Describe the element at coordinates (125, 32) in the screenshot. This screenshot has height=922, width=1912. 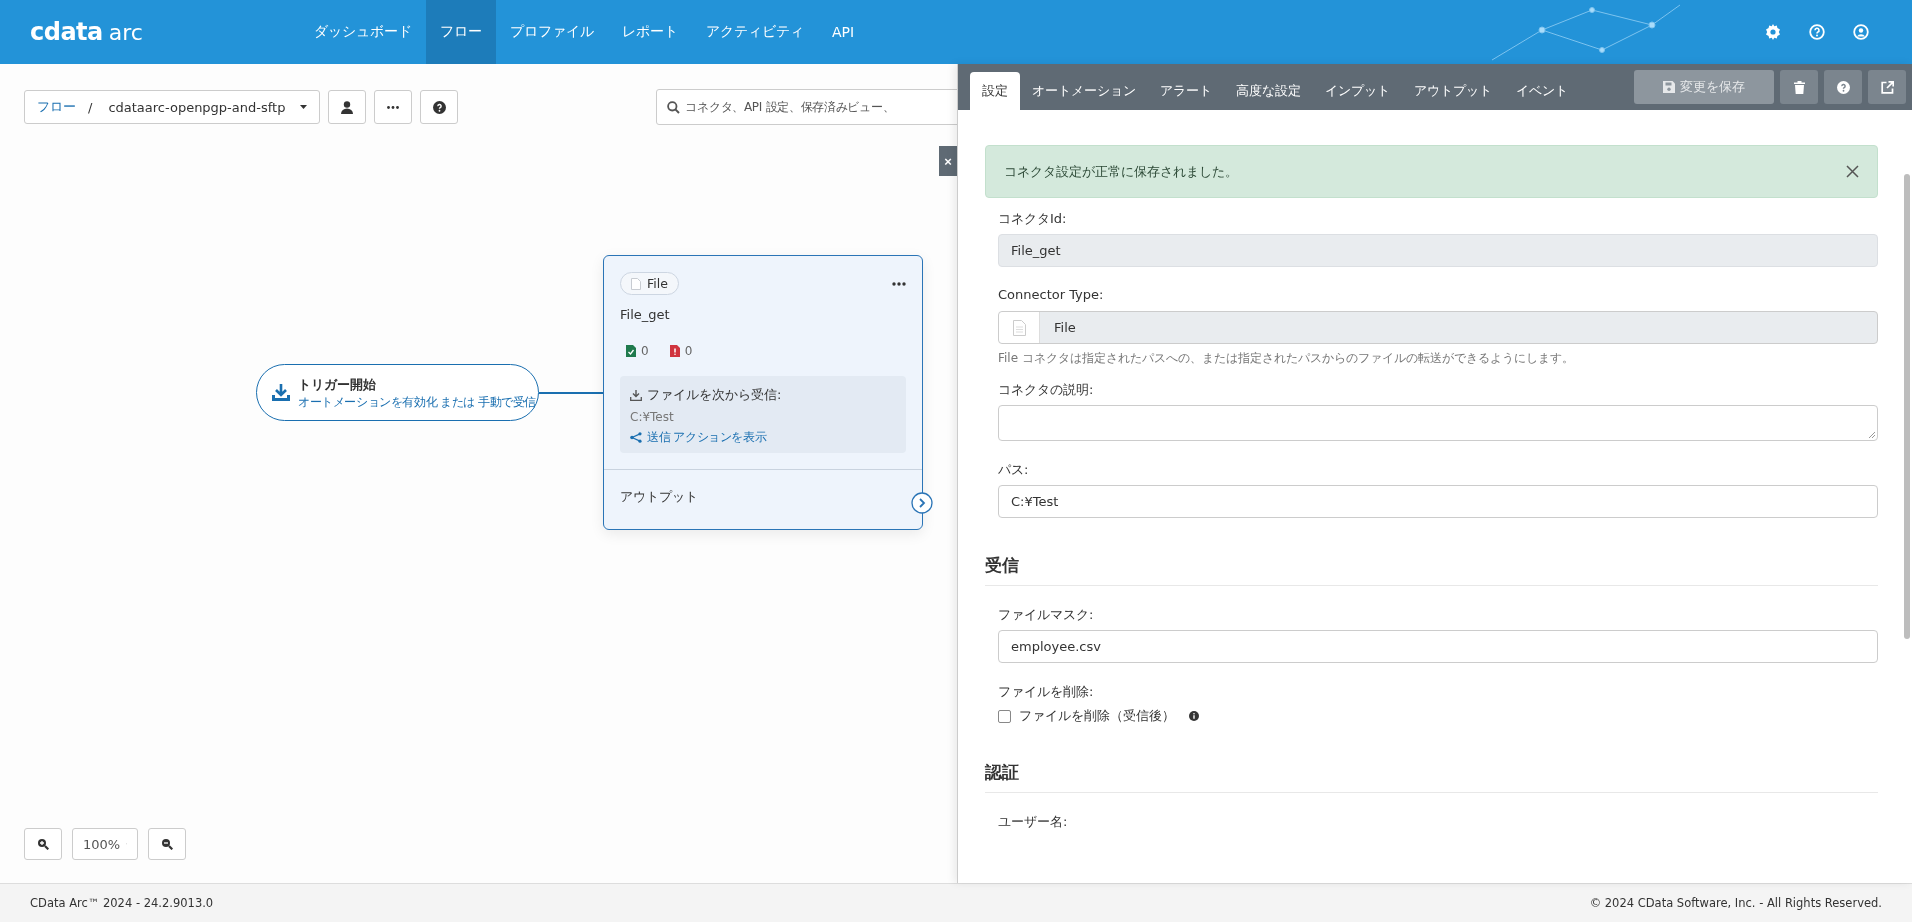
I see `logo-subtext: arc` at that location.